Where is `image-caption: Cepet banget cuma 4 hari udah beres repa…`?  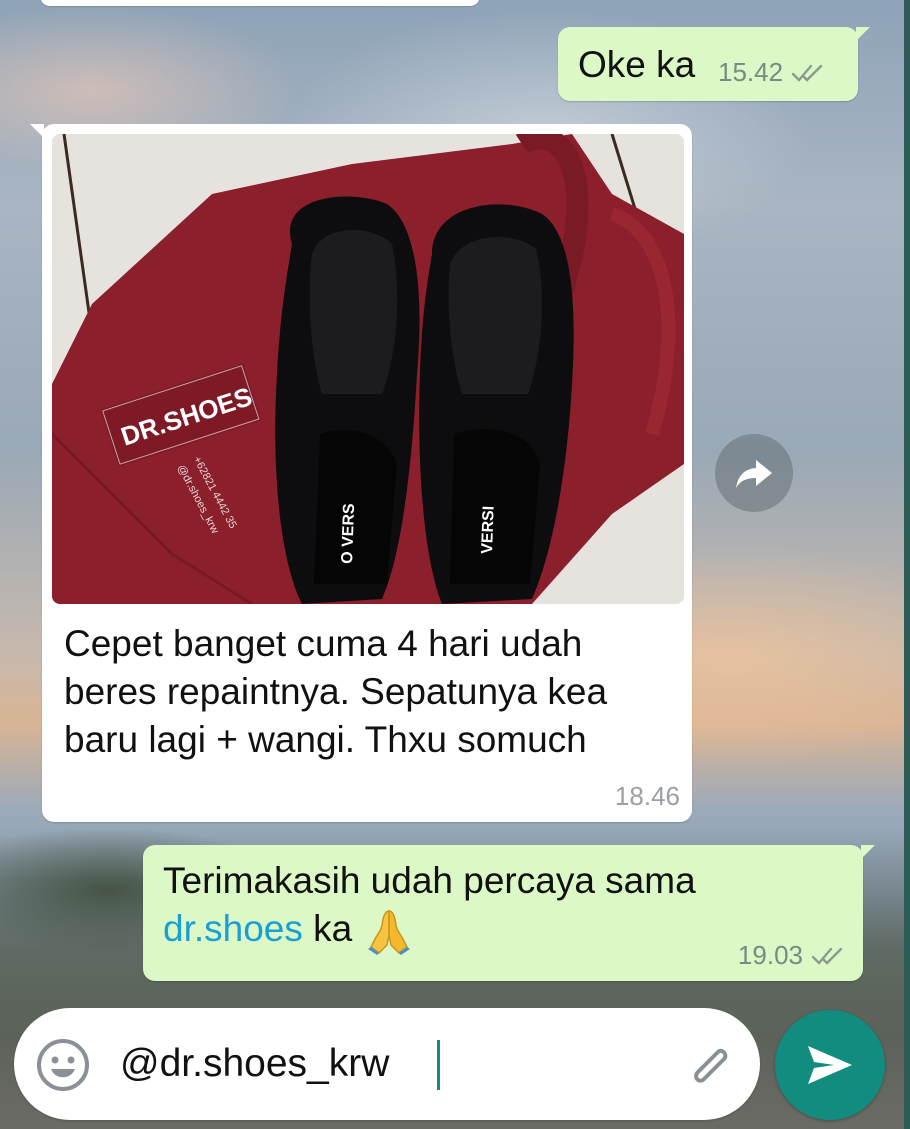
image-caption: Cepet banget cuma 4 hari udah beres repa… is located at coordinates (336, 691).